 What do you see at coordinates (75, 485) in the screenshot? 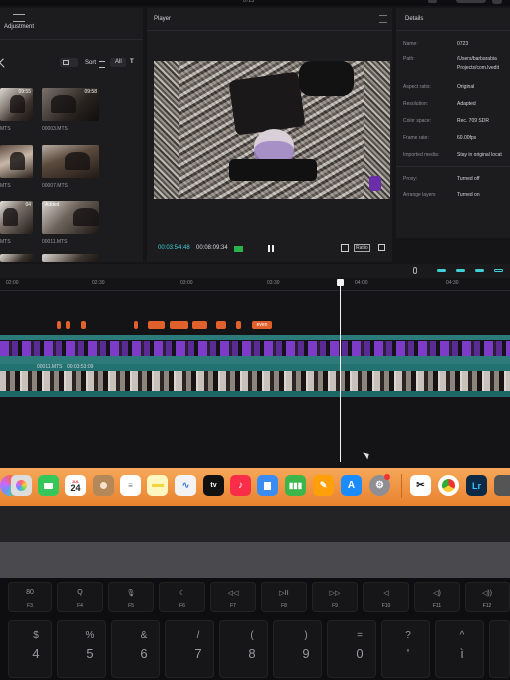
I see `calendar-icon: JUL 24` at bounding box center [75, 485].